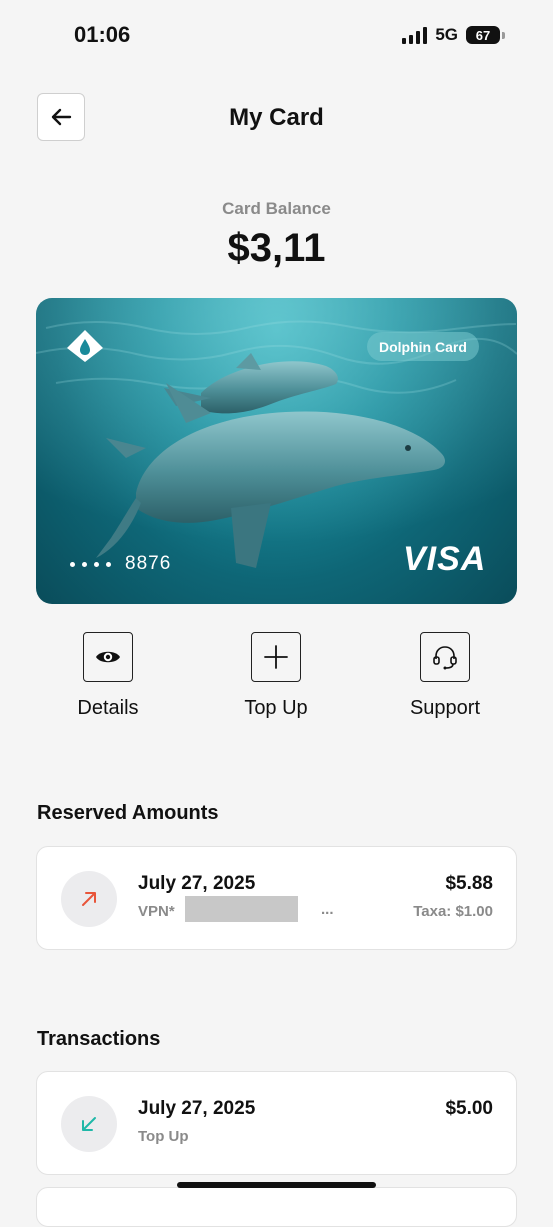  I want to click on status-indicators: 5G 67, so click(453, 35).